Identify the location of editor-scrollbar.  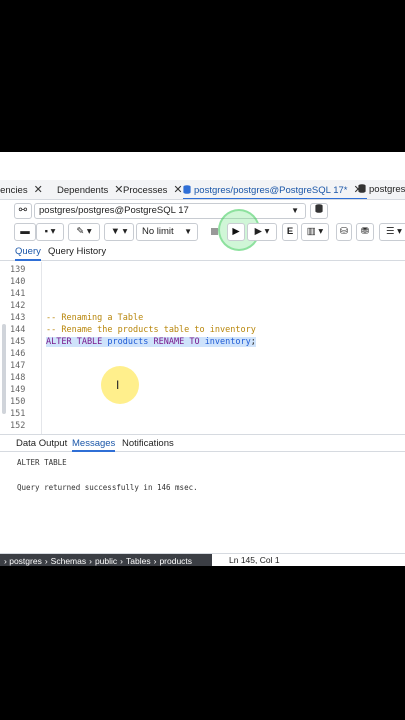
(4, 369).